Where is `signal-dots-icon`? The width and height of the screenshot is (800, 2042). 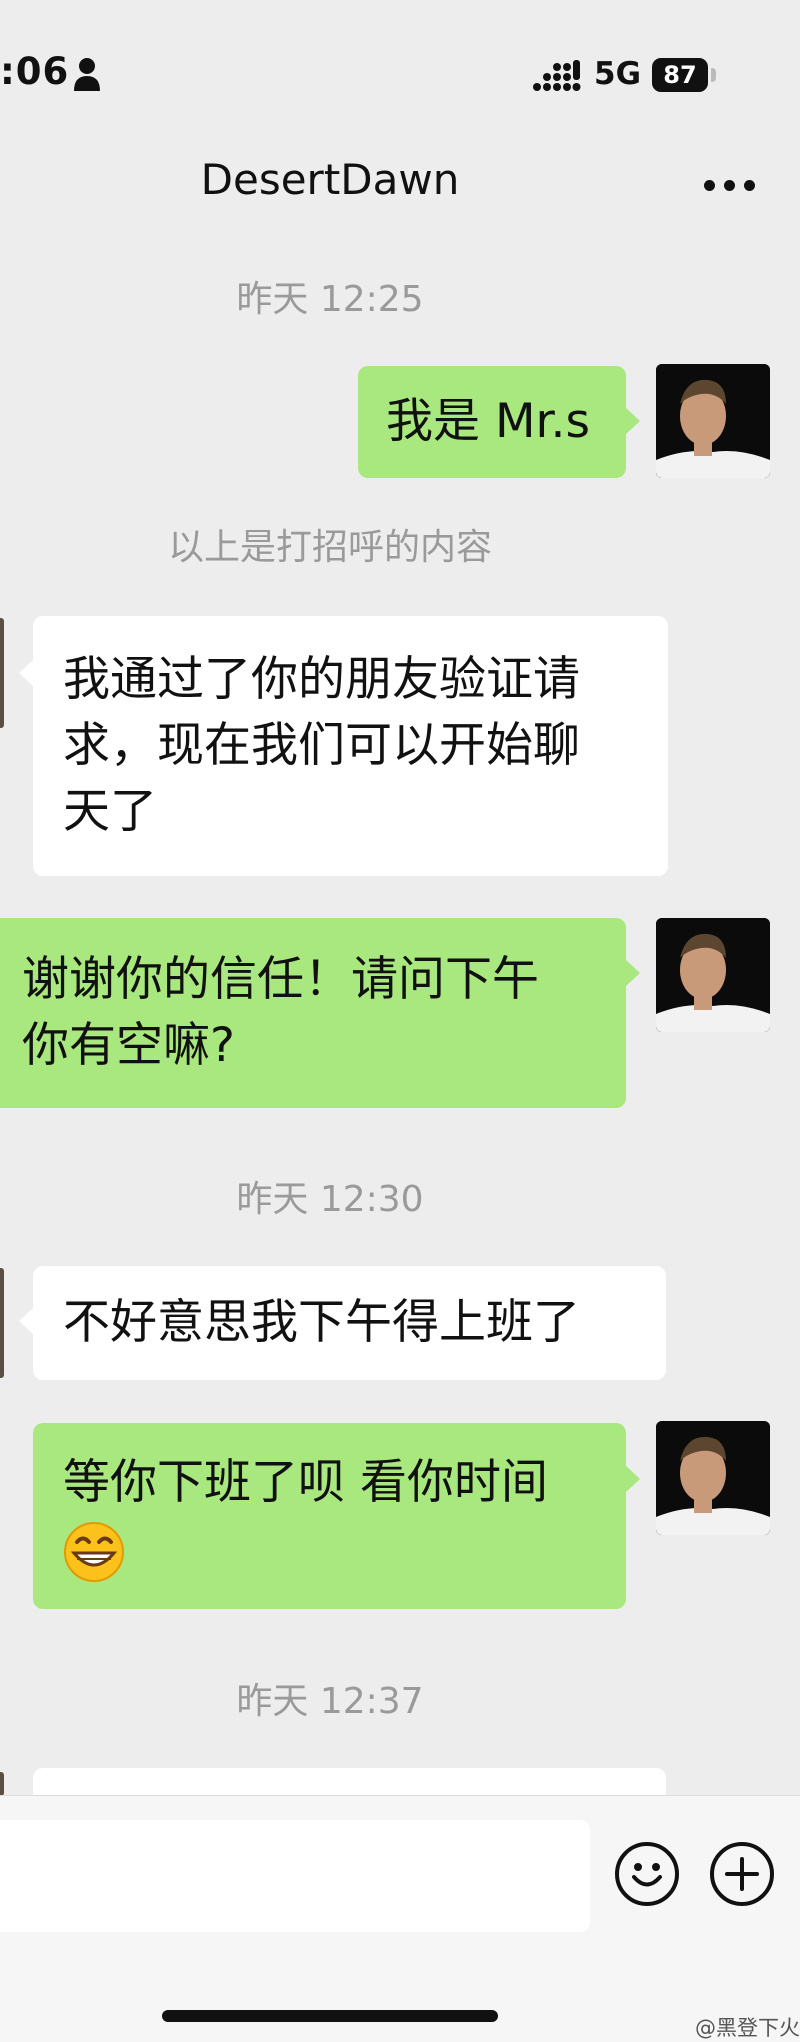
signal-dots-icon is located at coordinates (557, 75).